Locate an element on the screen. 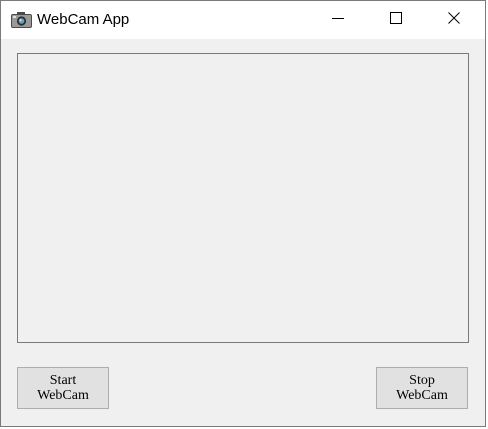  title-bar: WebCam App is located at coordinates (243, 20).